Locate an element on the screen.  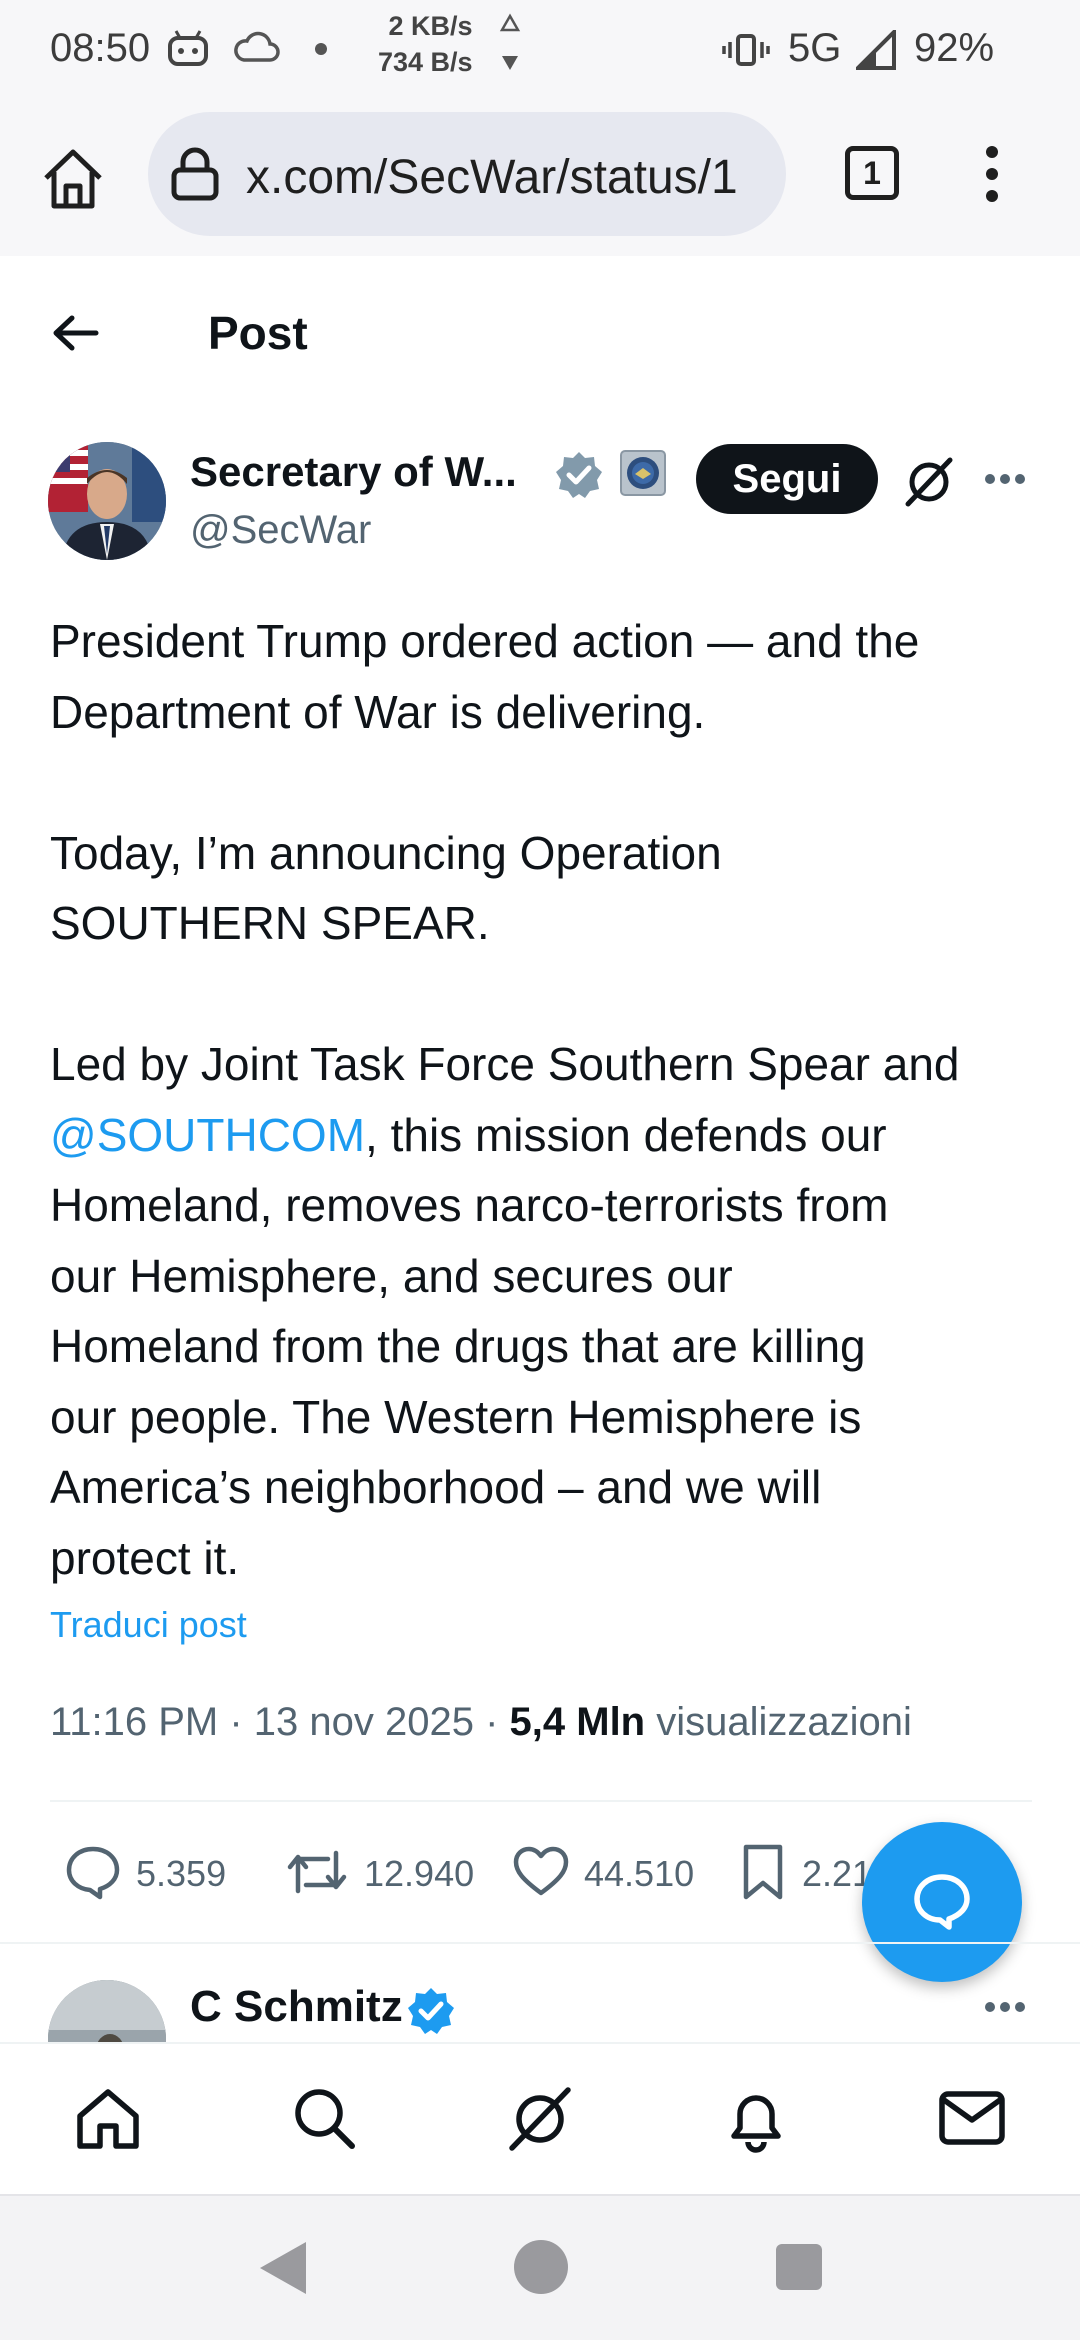
app-notification-icon is located at coordinates (188, 52).